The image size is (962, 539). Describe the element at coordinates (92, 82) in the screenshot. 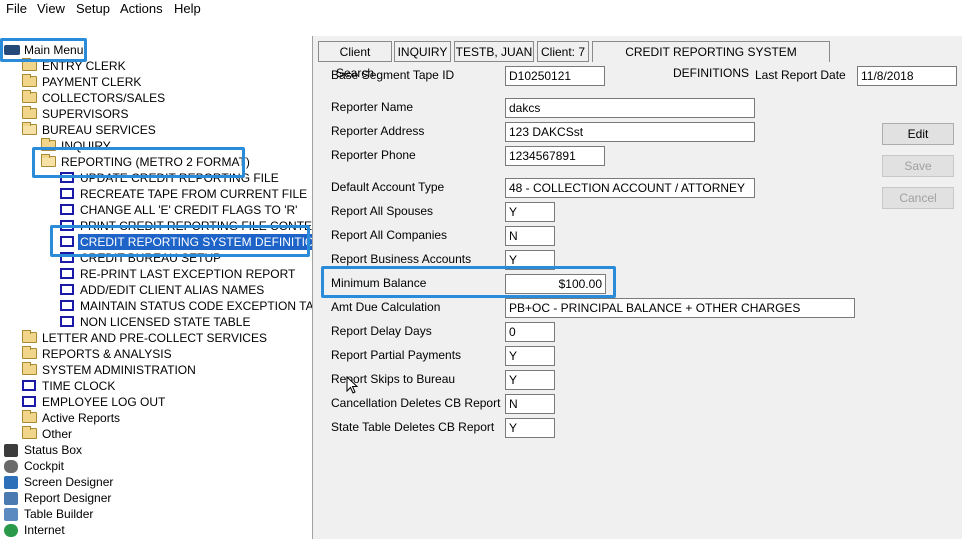

I see `tree-label: PAYMENT CLERK` at that location.